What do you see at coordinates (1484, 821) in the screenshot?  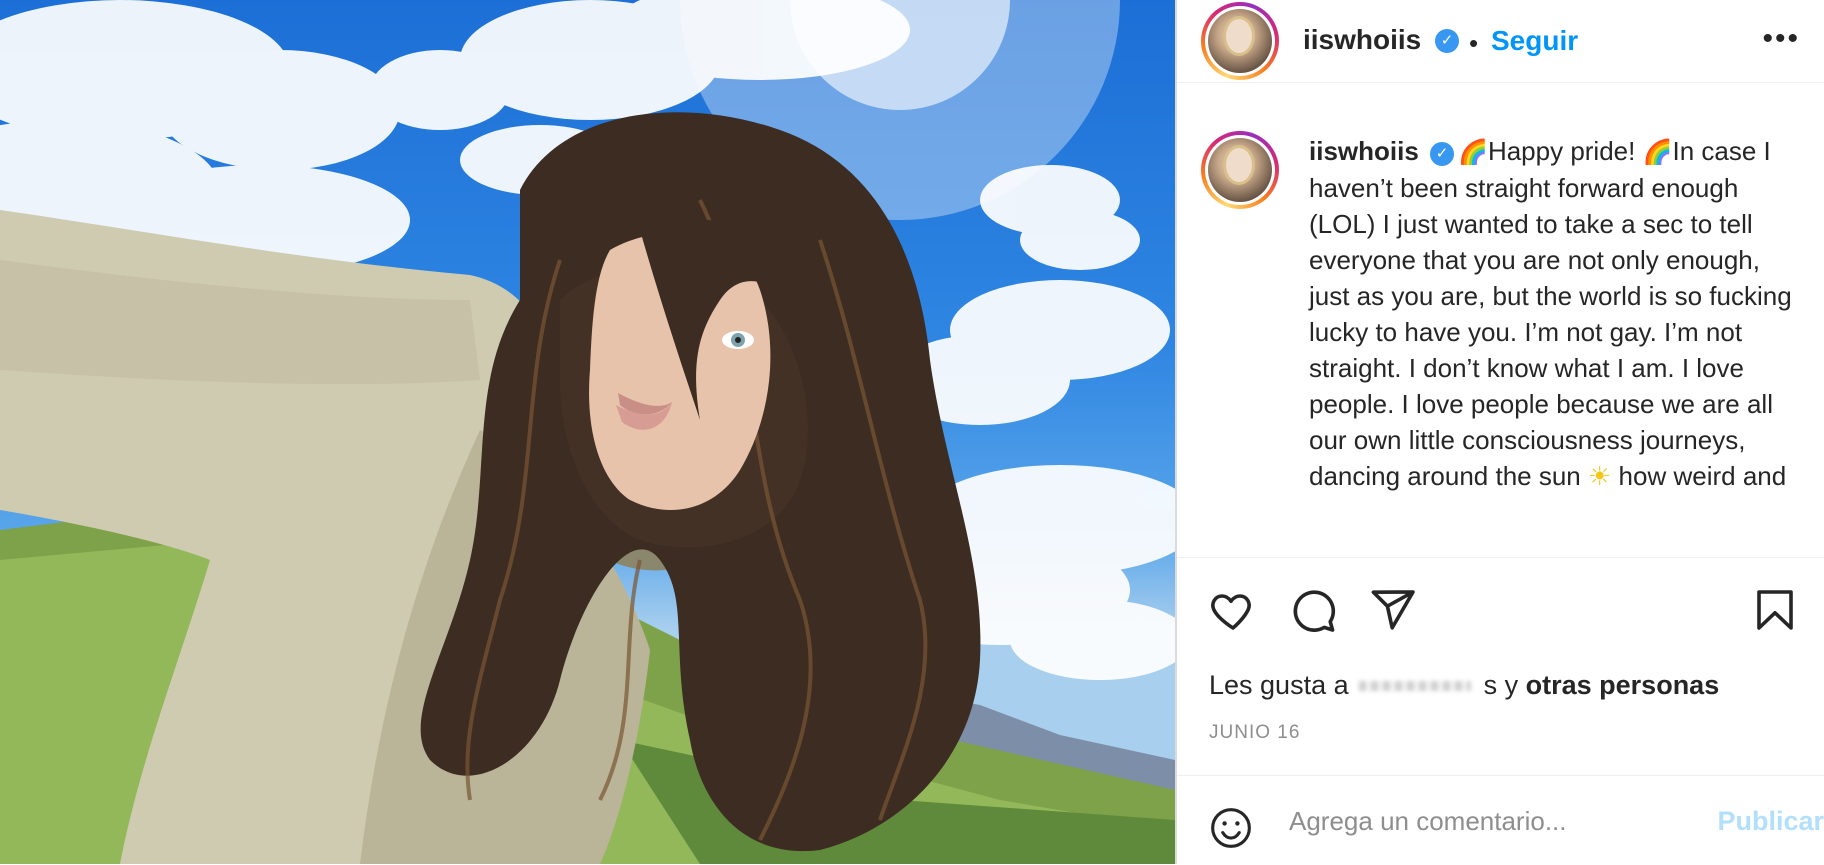 I see `comment-input` at bounding box center [1484, 821].